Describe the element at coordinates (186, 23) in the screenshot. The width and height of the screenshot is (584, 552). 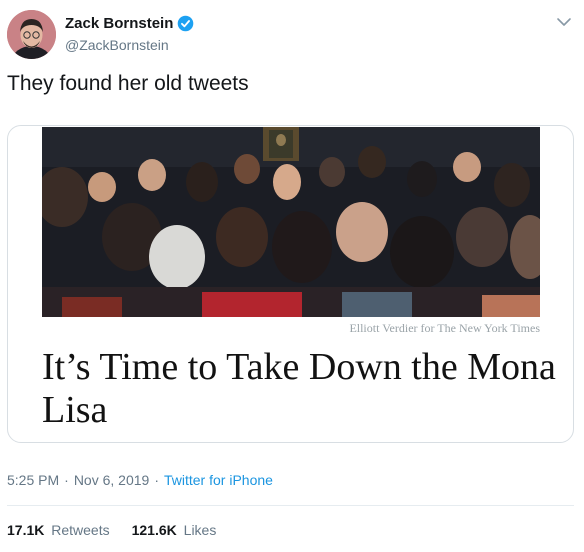
I see `verified-badge-icon` at that location.